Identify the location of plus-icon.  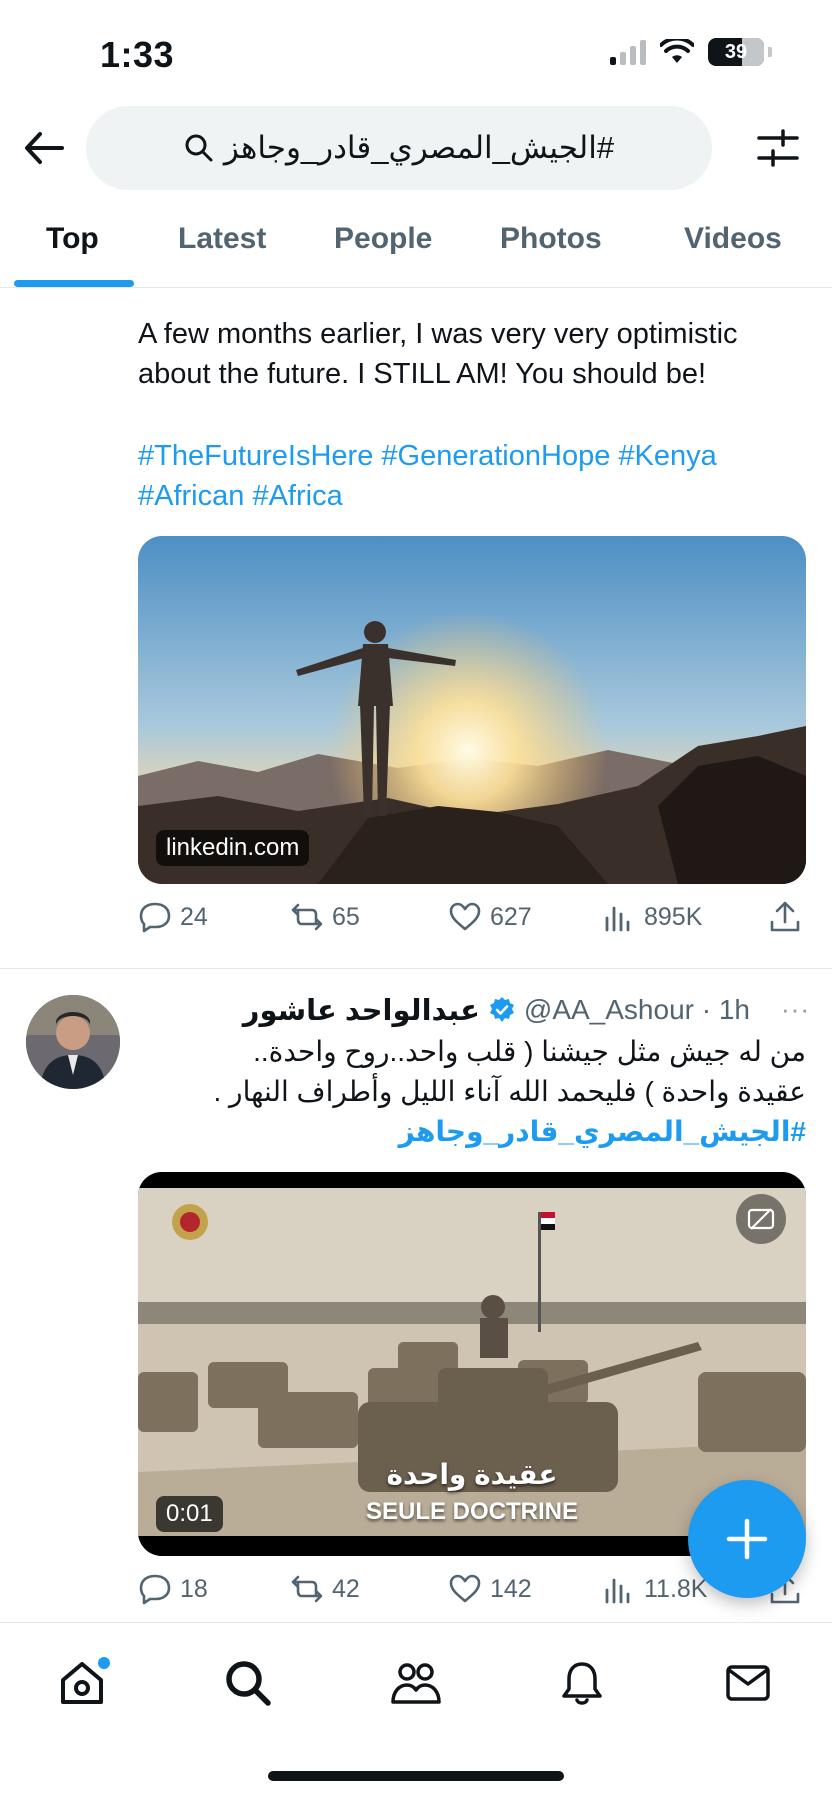
(747, 1539).